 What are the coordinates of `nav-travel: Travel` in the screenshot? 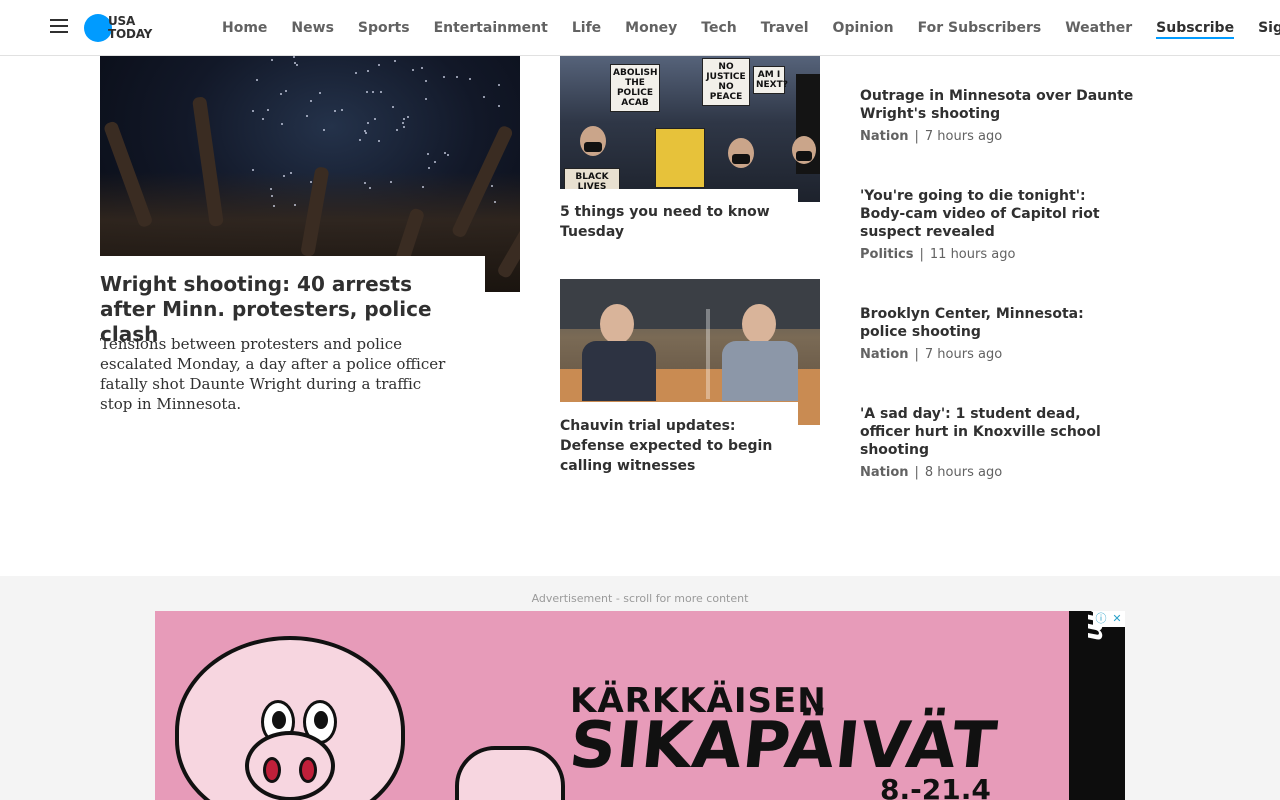 It's located at (785, 28).